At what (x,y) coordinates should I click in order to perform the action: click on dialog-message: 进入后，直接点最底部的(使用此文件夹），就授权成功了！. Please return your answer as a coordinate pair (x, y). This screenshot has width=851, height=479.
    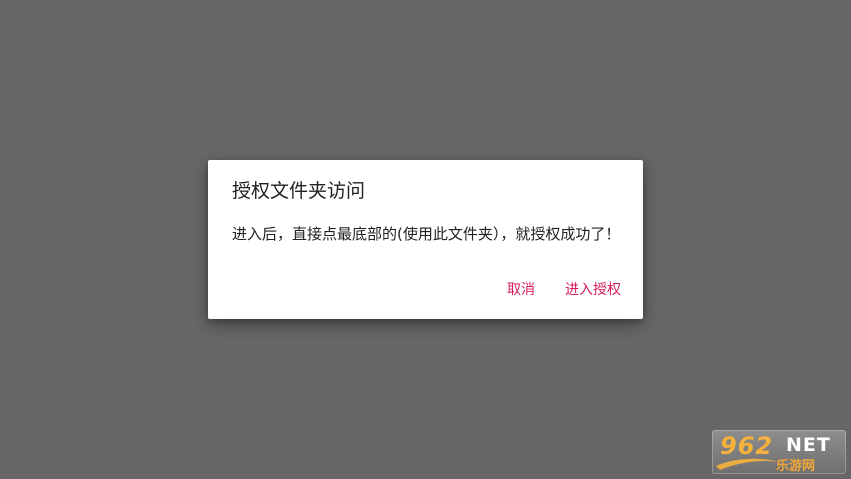
    Looking at the image, I should click on (426, 234).